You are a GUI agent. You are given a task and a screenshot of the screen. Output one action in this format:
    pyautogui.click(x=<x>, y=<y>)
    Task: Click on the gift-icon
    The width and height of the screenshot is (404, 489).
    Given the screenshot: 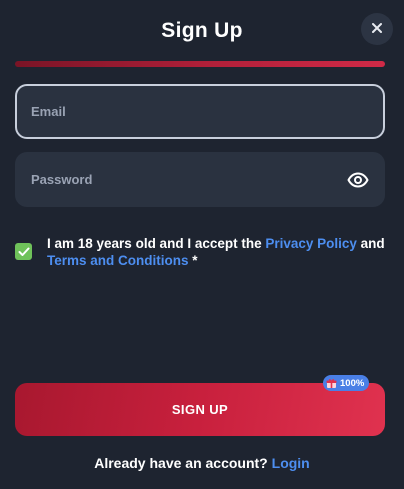 What is the action you would take?
    pyautogui.click(x=331, y=383)
    